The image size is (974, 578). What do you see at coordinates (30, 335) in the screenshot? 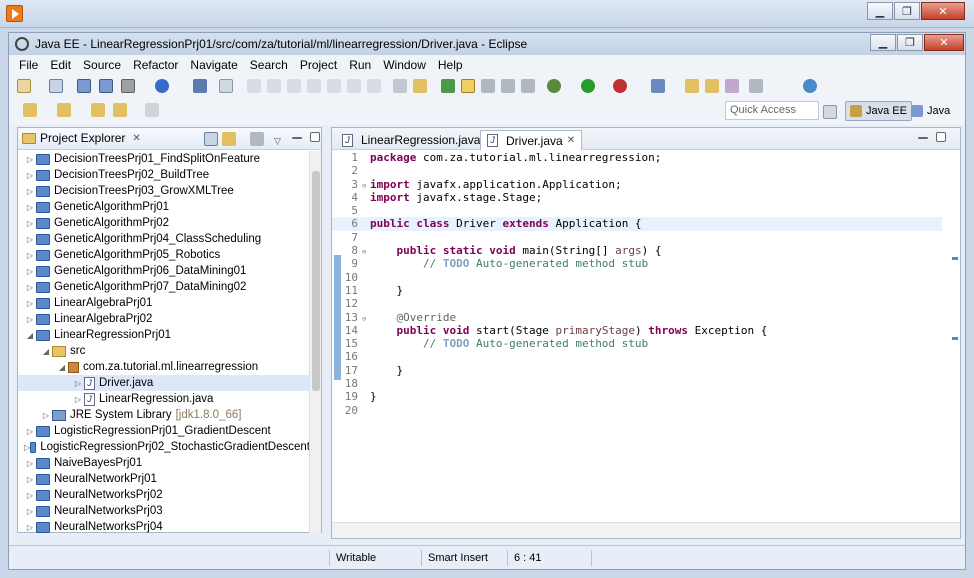
I see `expanded-arrow-icon: ◢` at bounding box center [30, 335].